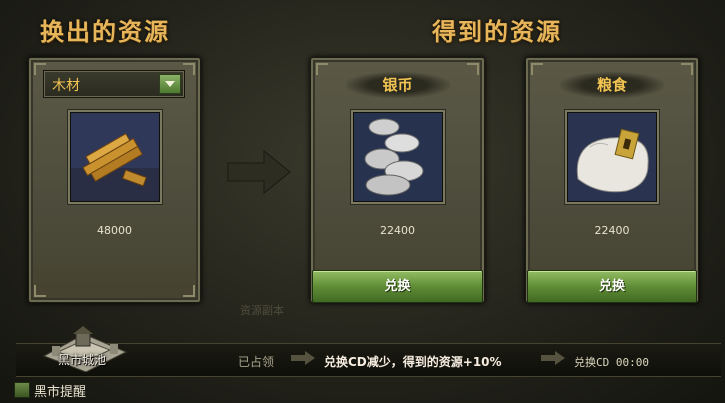 The image size is (725, 403). What do you see at coordinates (114, 230) in the screenshot?
I see `give-amount: 48000` at bounding box center [114, 230].